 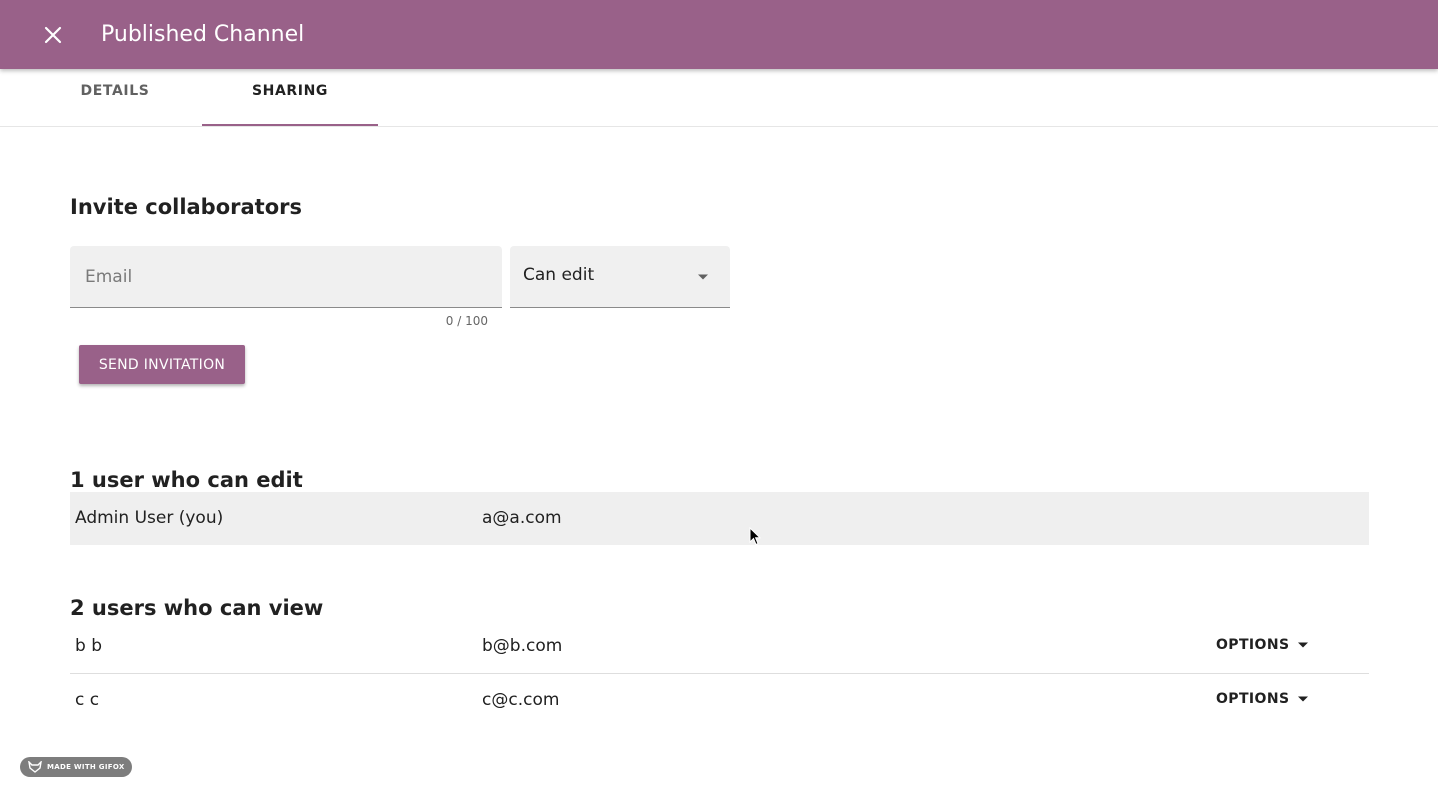 What do you see at coordinates (35, 767) in the screenshot?
I see `fox-logo-icon` at bounding box center [35, 767].